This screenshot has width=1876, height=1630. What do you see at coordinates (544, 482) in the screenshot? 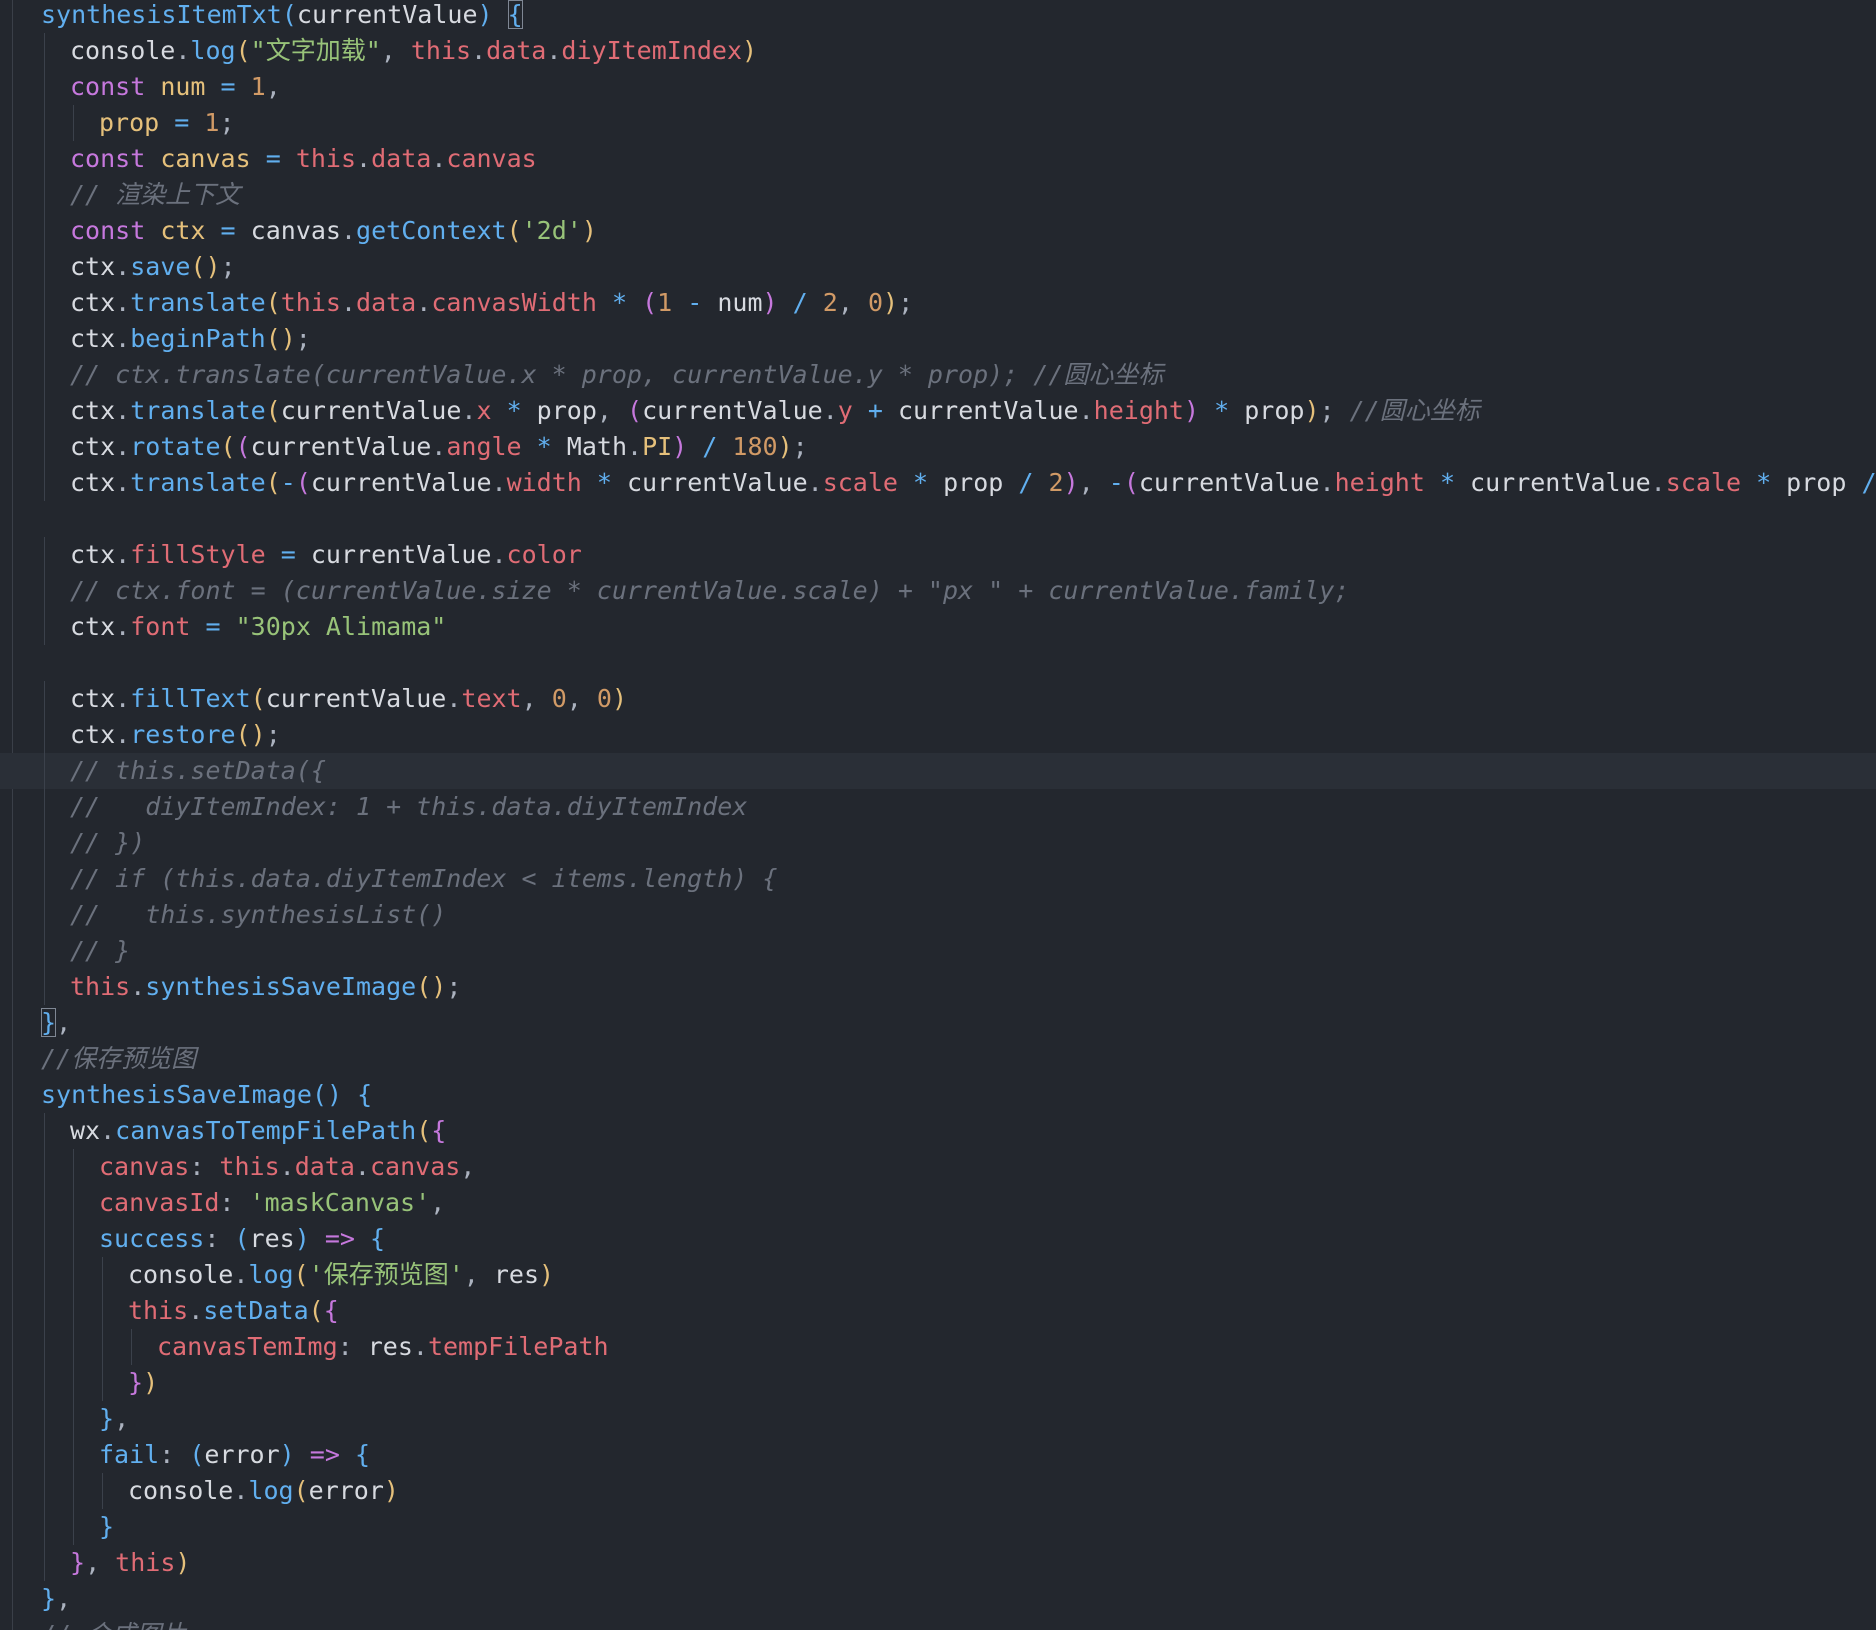
I see `code-token: width` at bounding box center [544, 482].